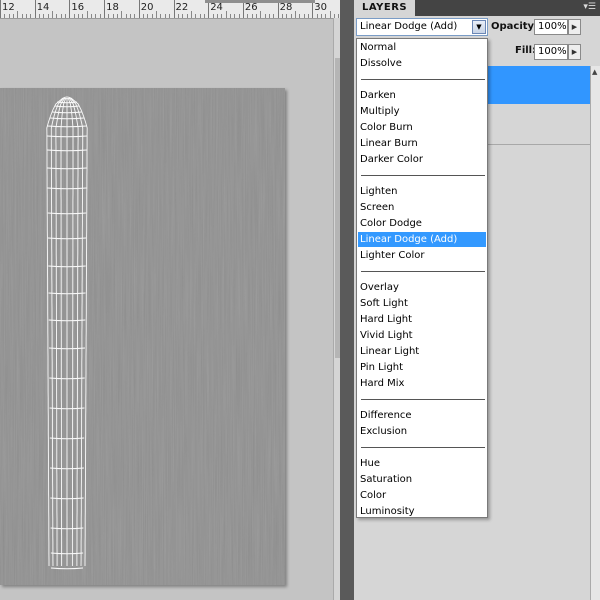 This screenshot has height=600, width=600. What do you see at coordinates (515, 26) in the screenshot?
I see `opacity-label: Opacity:` at bounding box center [515, 26].